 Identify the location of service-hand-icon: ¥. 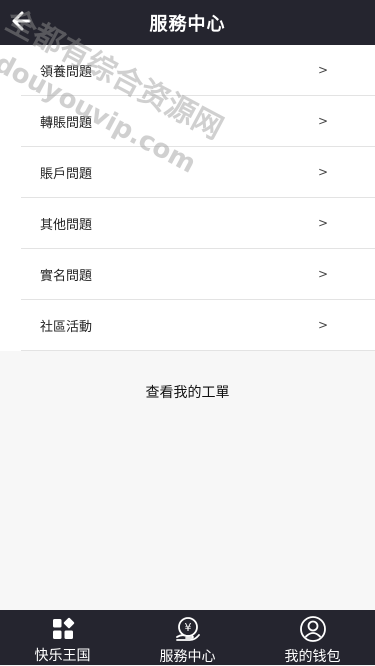
(188, 629).